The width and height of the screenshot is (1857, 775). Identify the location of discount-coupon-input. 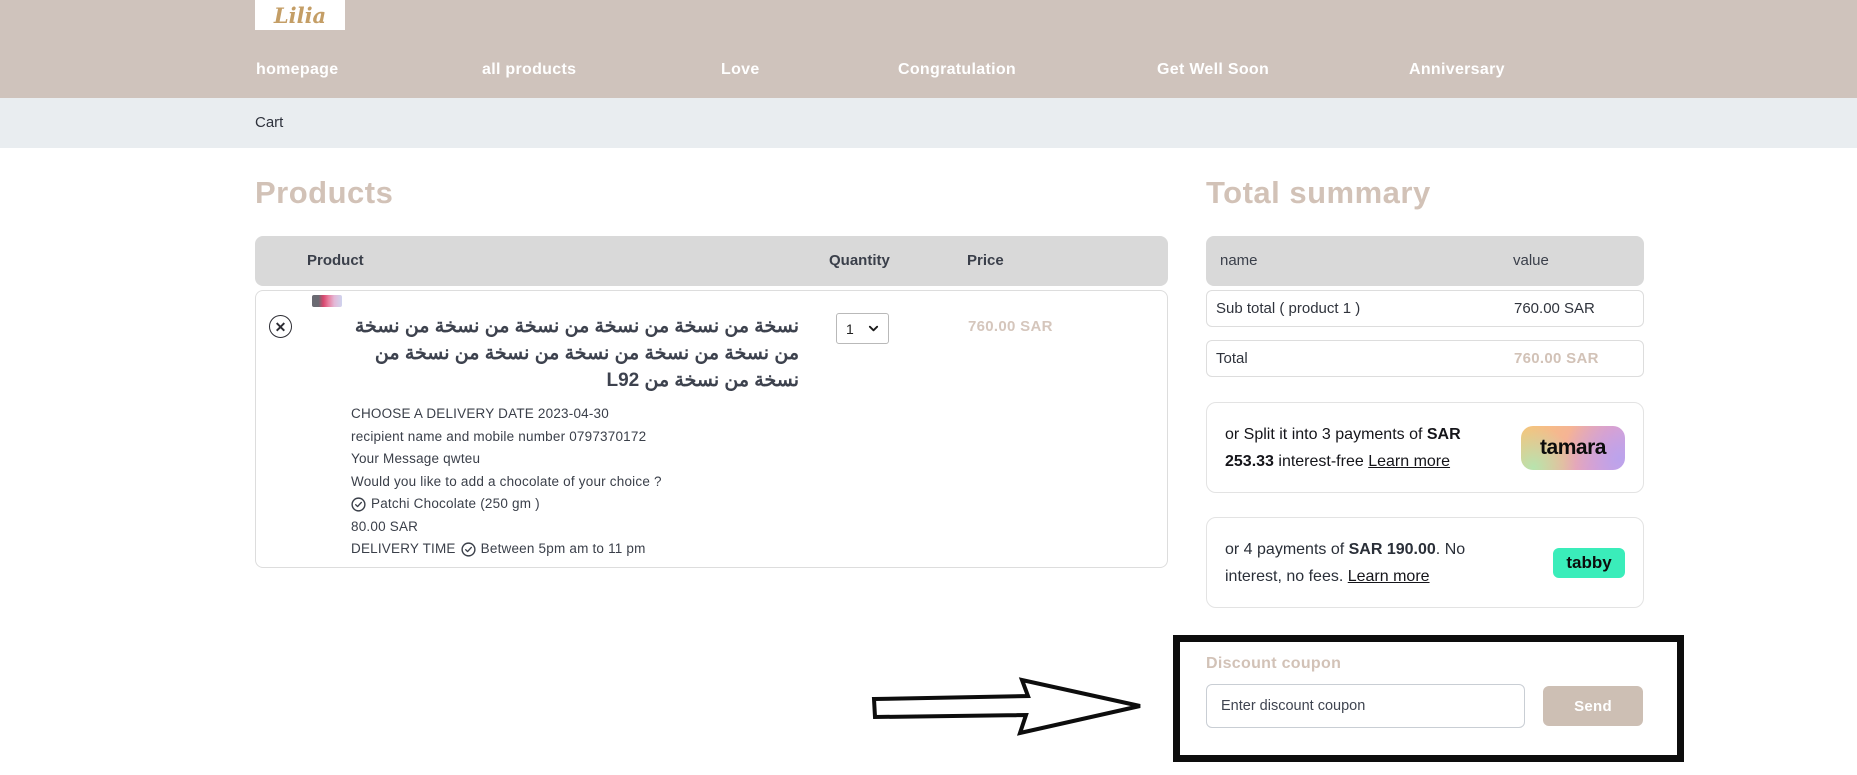
(1365, 706).